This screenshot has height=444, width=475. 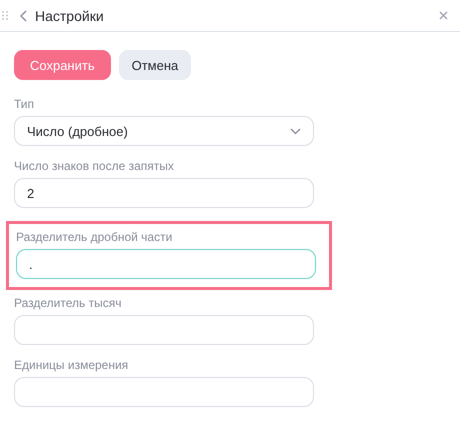 What do you see at coordinates (95, 237) in the screenshot?
I see `field-label: Разделитель дробной части` at bounding box center [95, 237].